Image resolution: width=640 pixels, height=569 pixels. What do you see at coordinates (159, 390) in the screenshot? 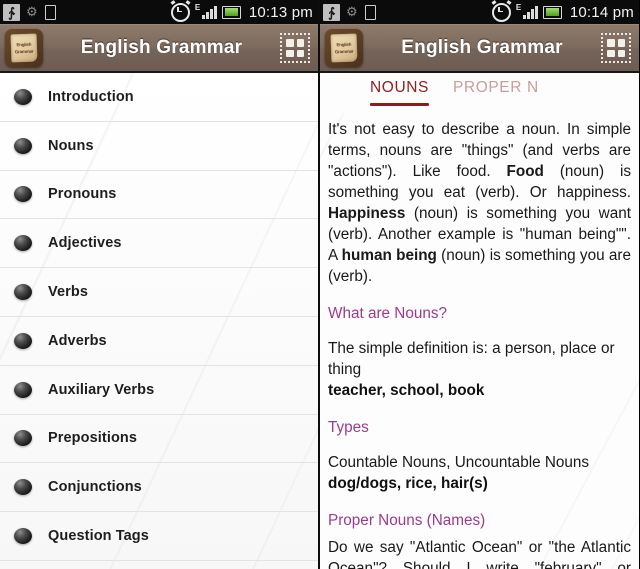
I see `list-item: Auxiliary Verbs` at bounding box center [159, 390].